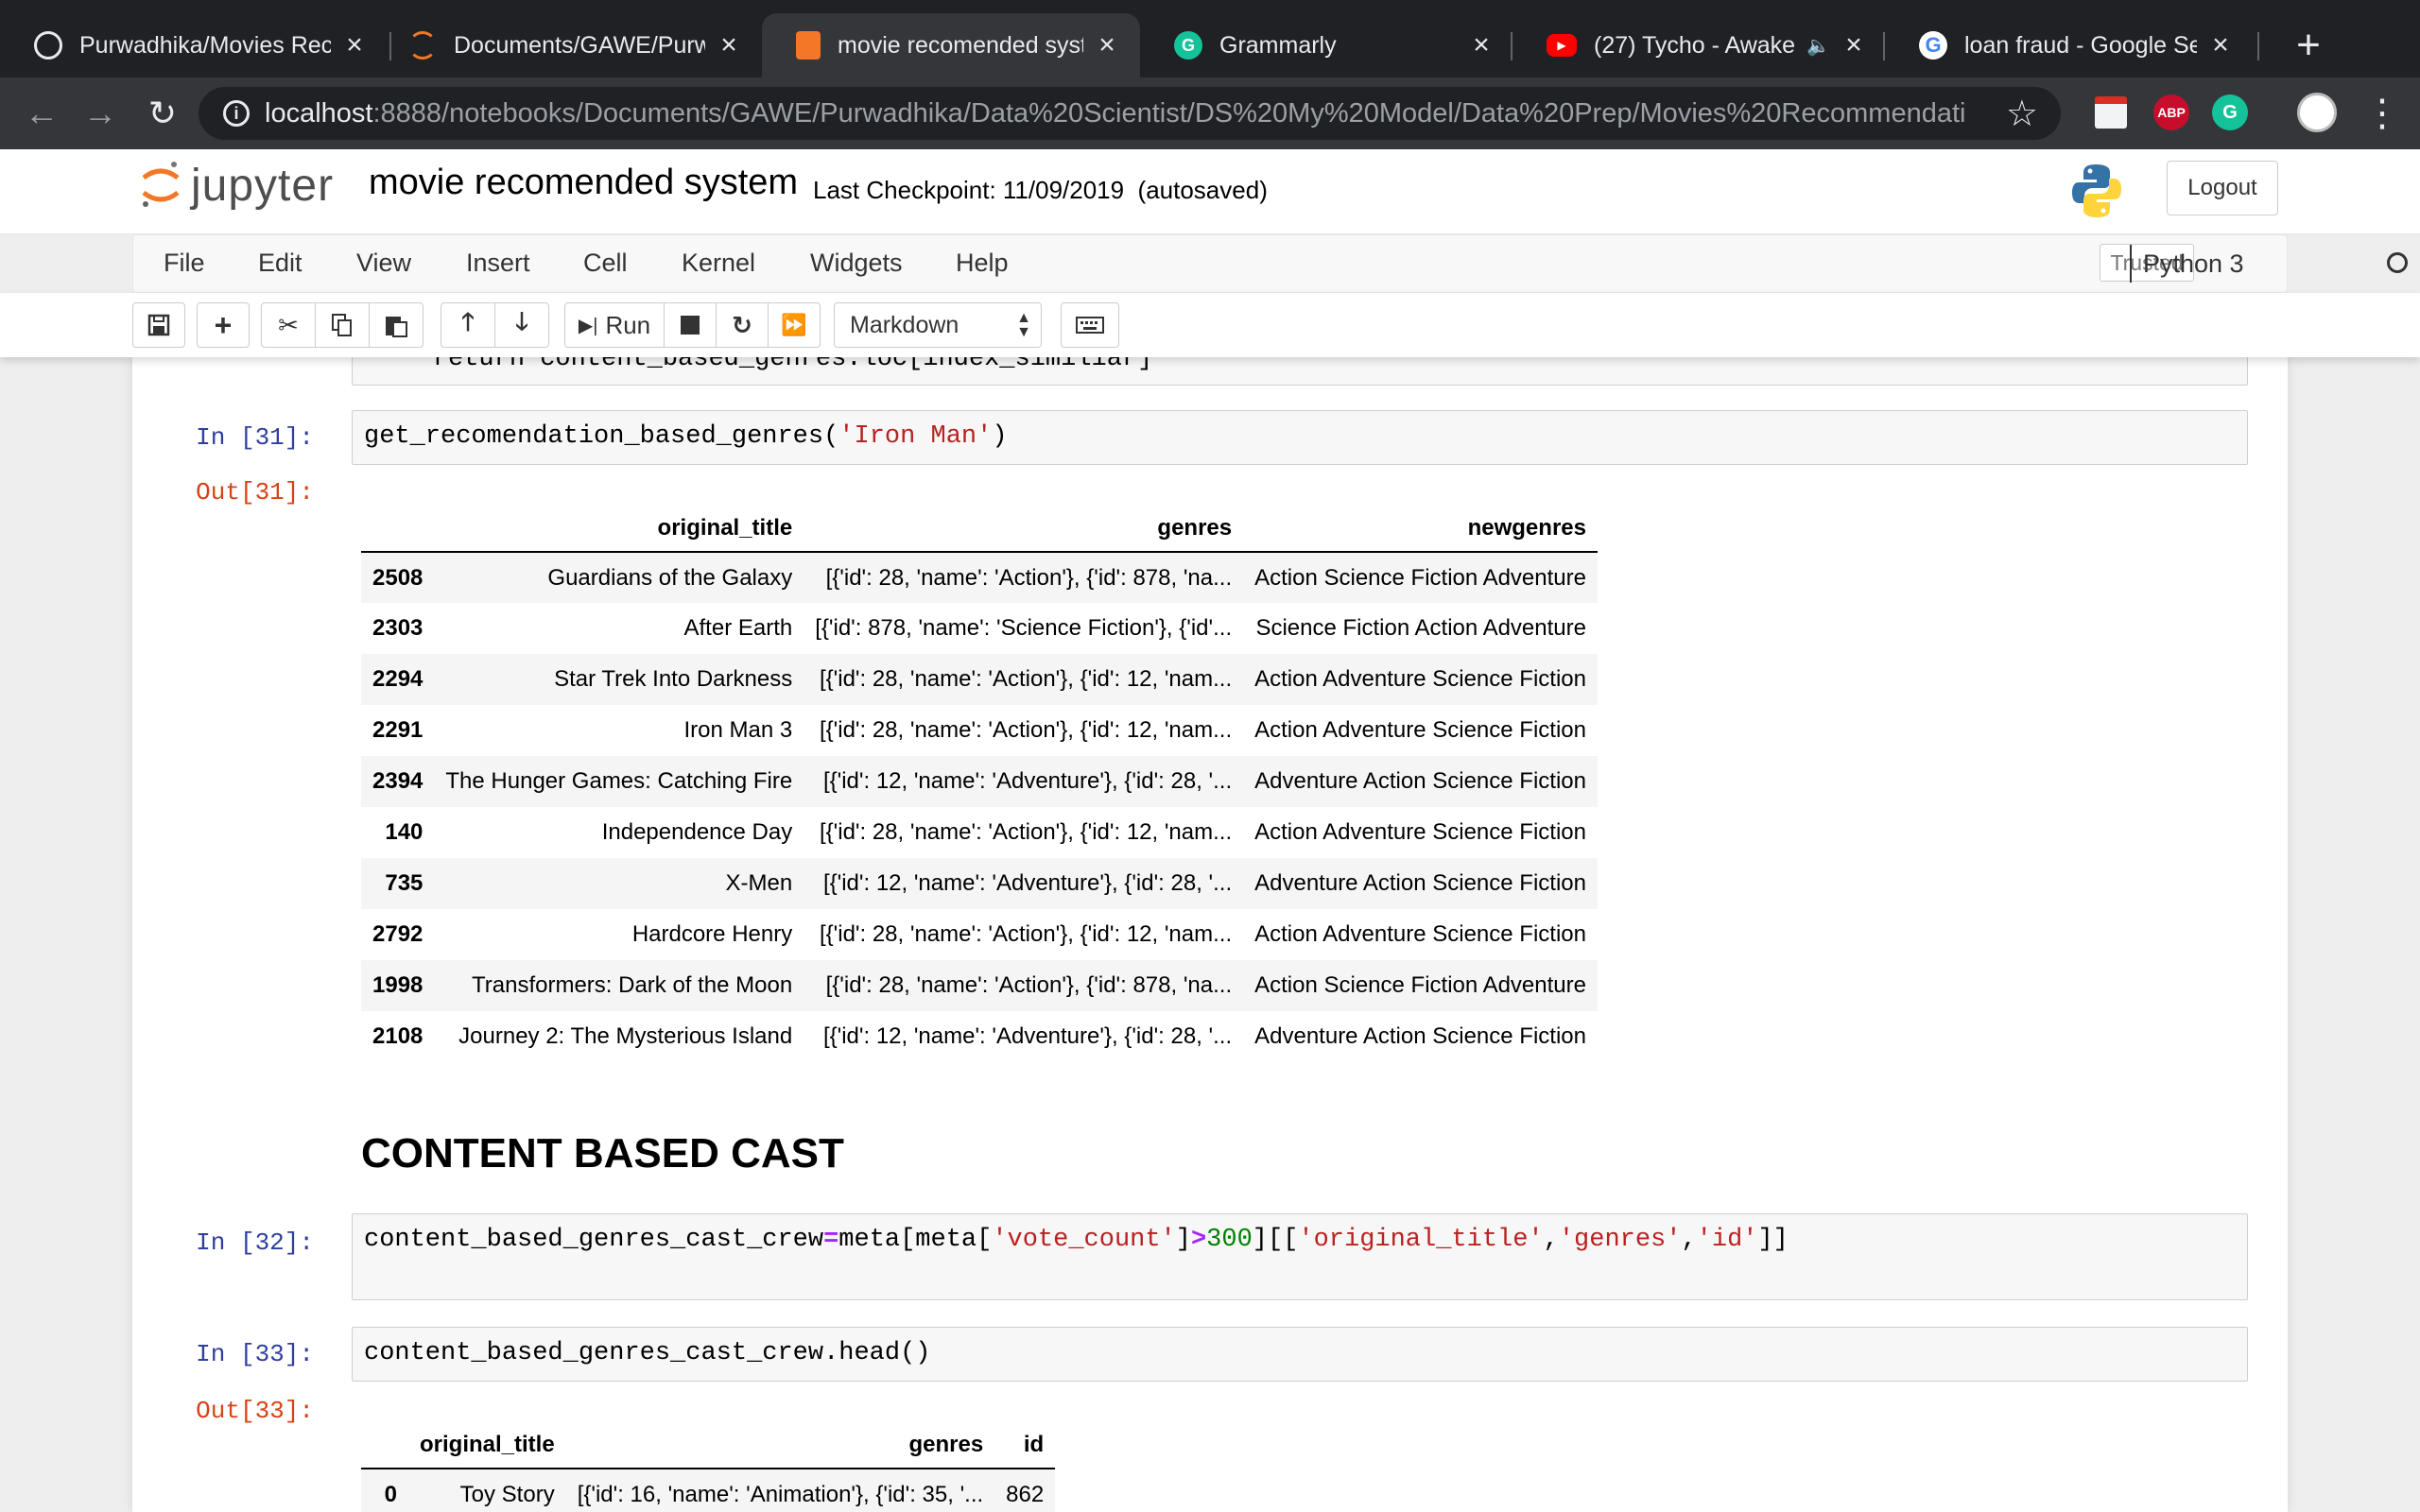 The image size is (2420, 1512). Describe the element at coordinates (1023, 325) in the screenshot. I see `select-arrows-icon: ▲ ▼` at that location.